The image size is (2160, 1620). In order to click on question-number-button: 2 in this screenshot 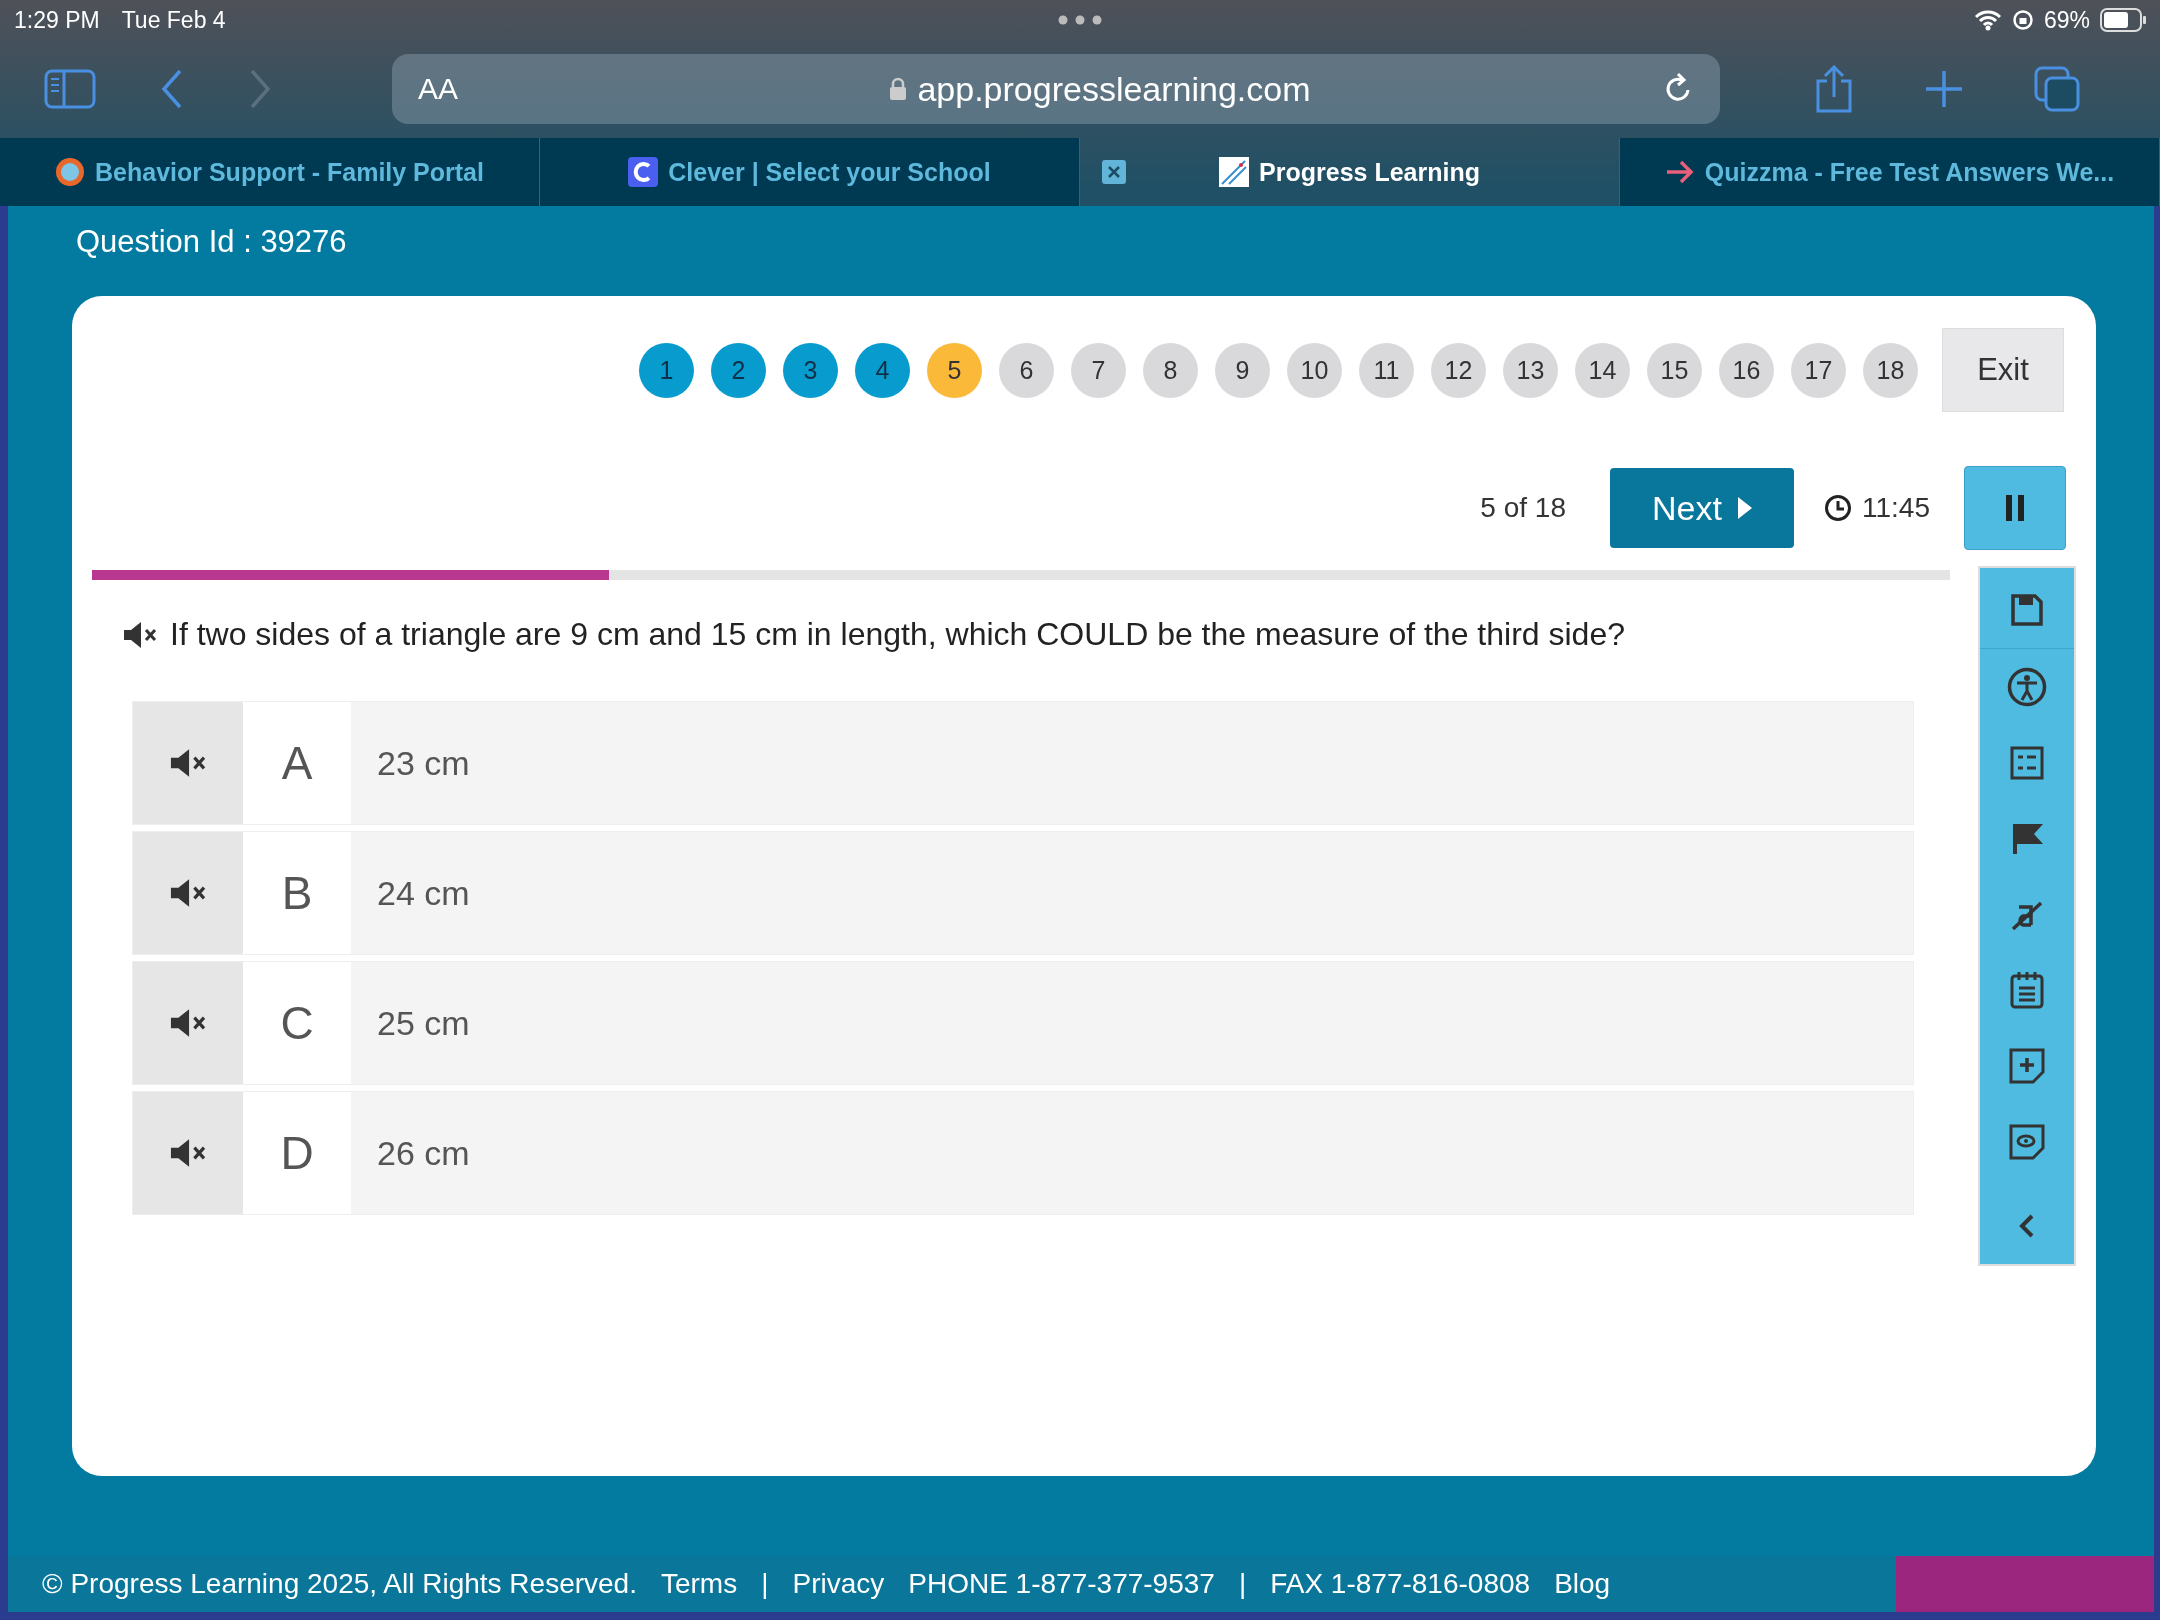, I will do `click(738, 370)`.